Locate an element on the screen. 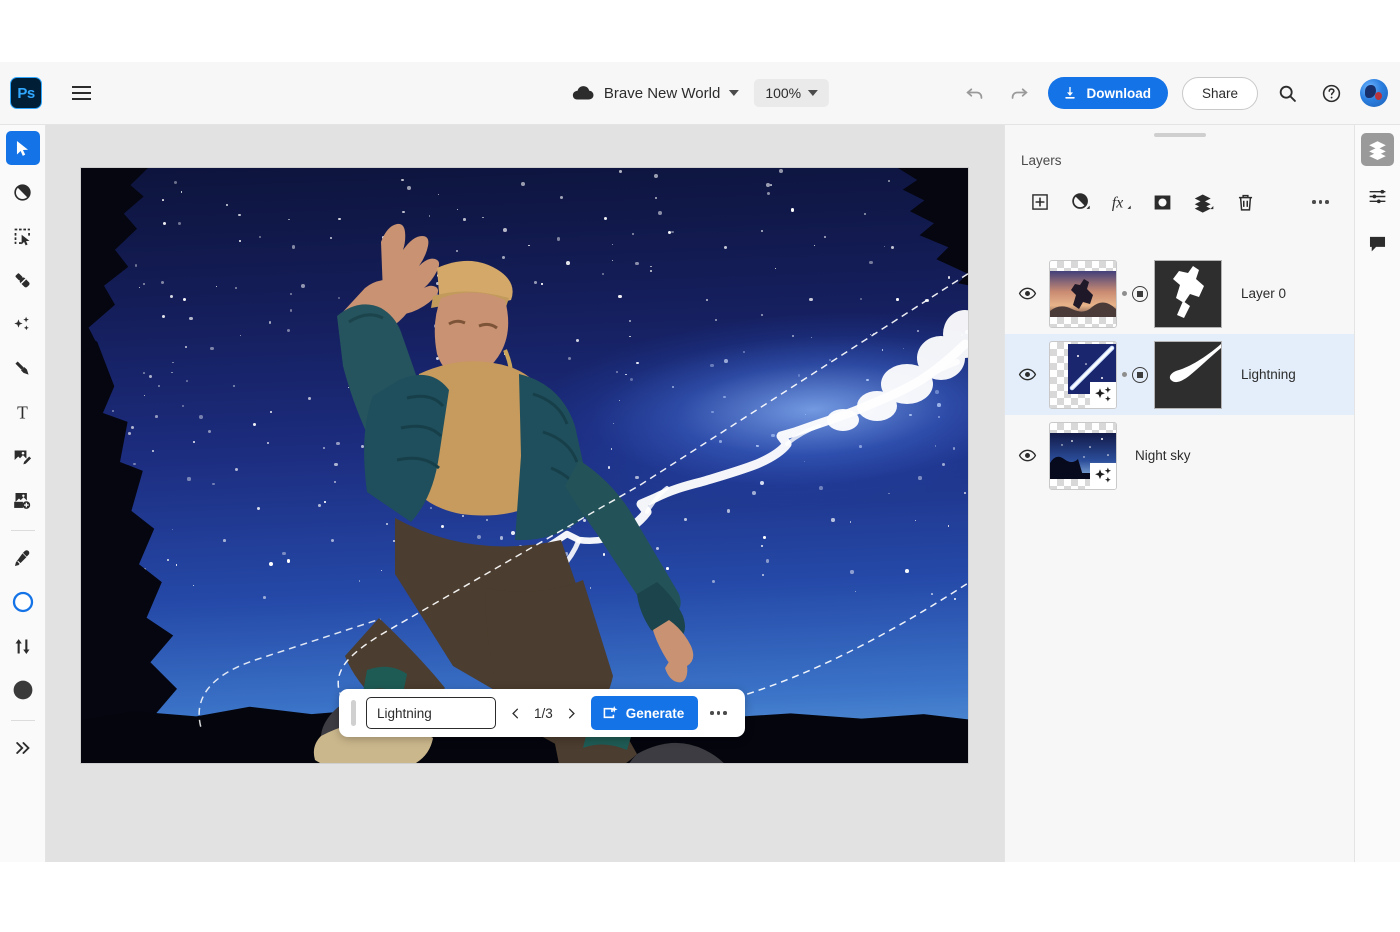  adjustment-tool is located at coordinates (23, 192).